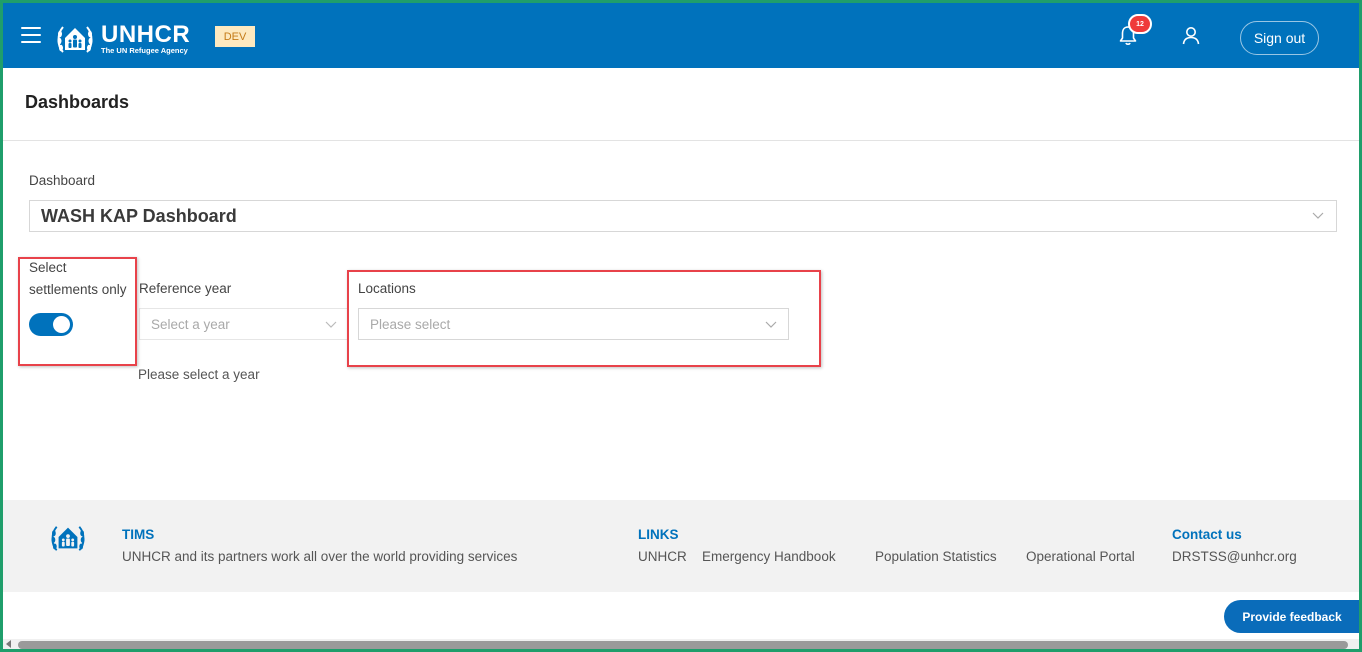 Image resolution: width=1362 pixels, height=652 pixels. What do you see at coordinates (77, 102) in the screenshot?
I see `page-title: Dashboards` at bounding box center [77, 102].